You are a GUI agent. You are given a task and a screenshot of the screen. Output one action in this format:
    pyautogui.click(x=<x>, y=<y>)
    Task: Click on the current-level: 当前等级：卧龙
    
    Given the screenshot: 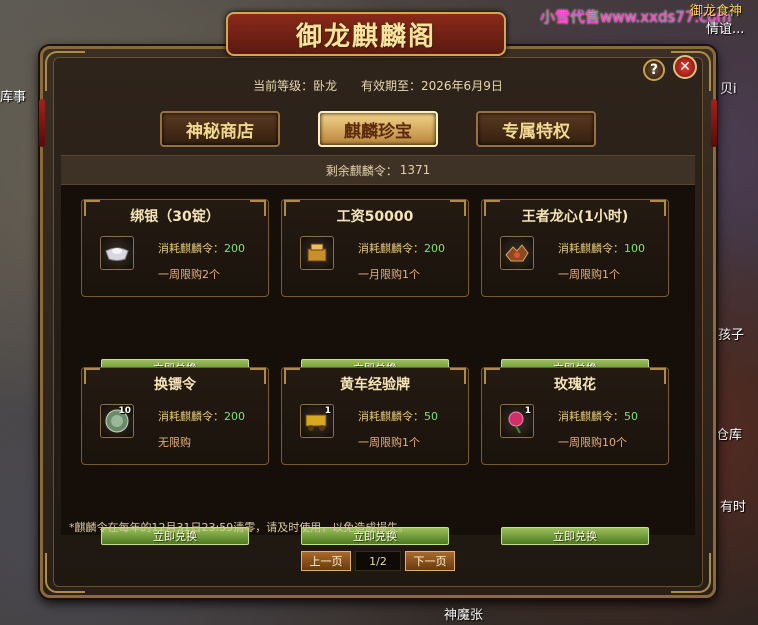 What is the action you would take?
    pyautogui.click(x=295, y=86)
    